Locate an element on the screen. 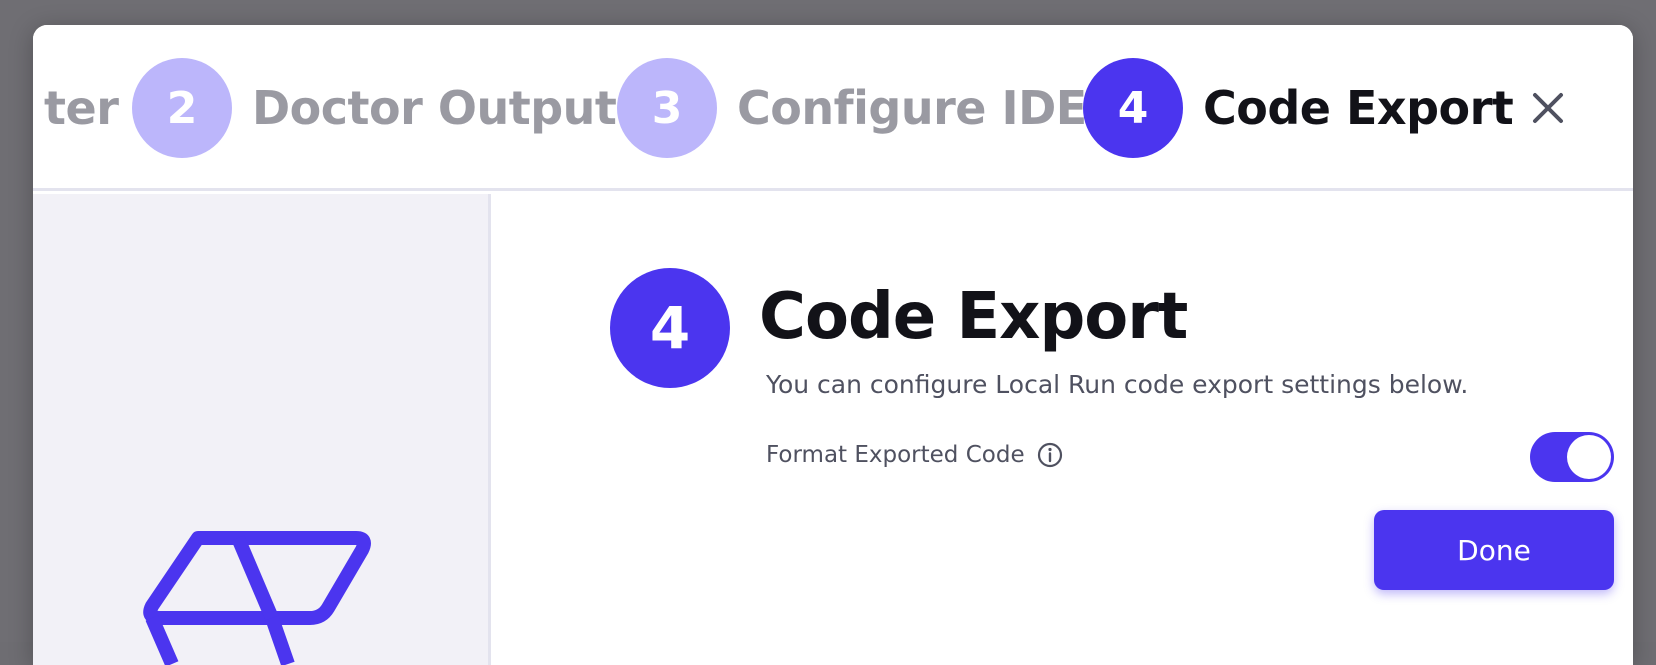  step-1: ter is located at coordinates (76, 108).